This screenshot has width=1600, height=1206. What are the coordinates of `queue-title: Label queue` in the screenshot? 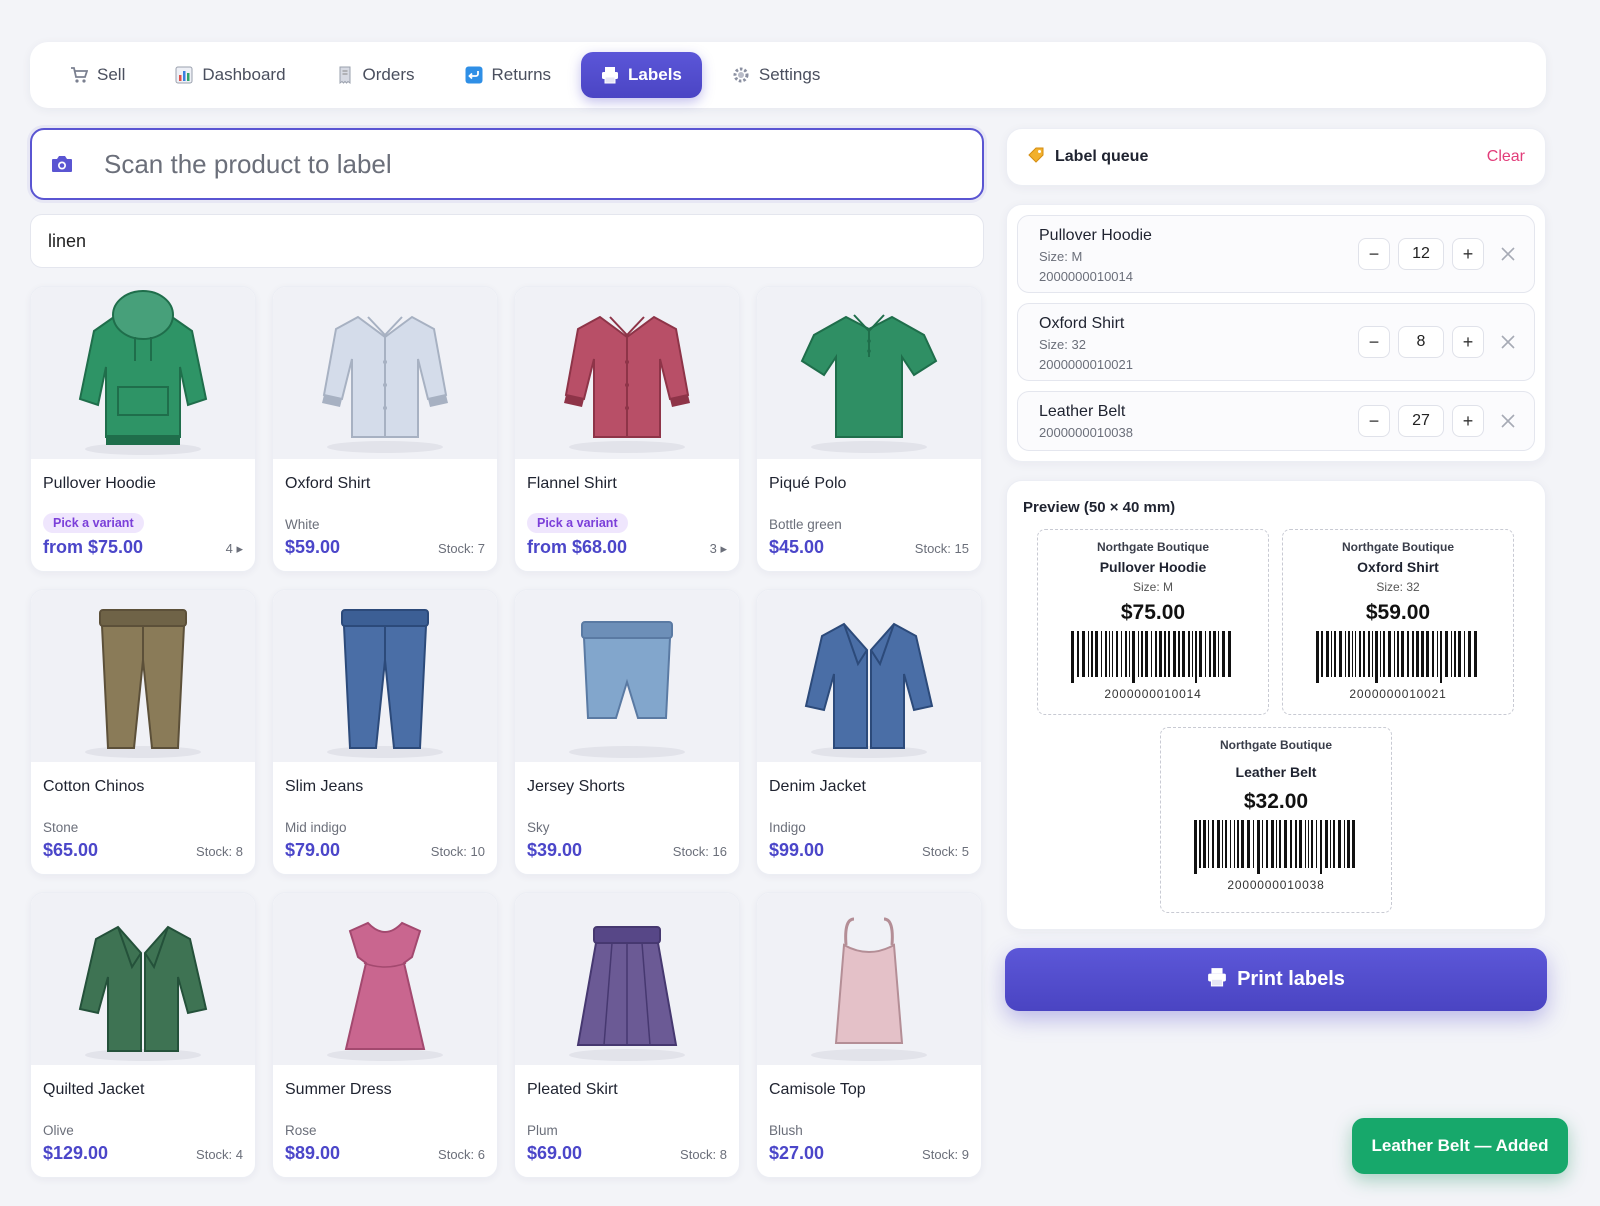 It's located at (1102, 156).